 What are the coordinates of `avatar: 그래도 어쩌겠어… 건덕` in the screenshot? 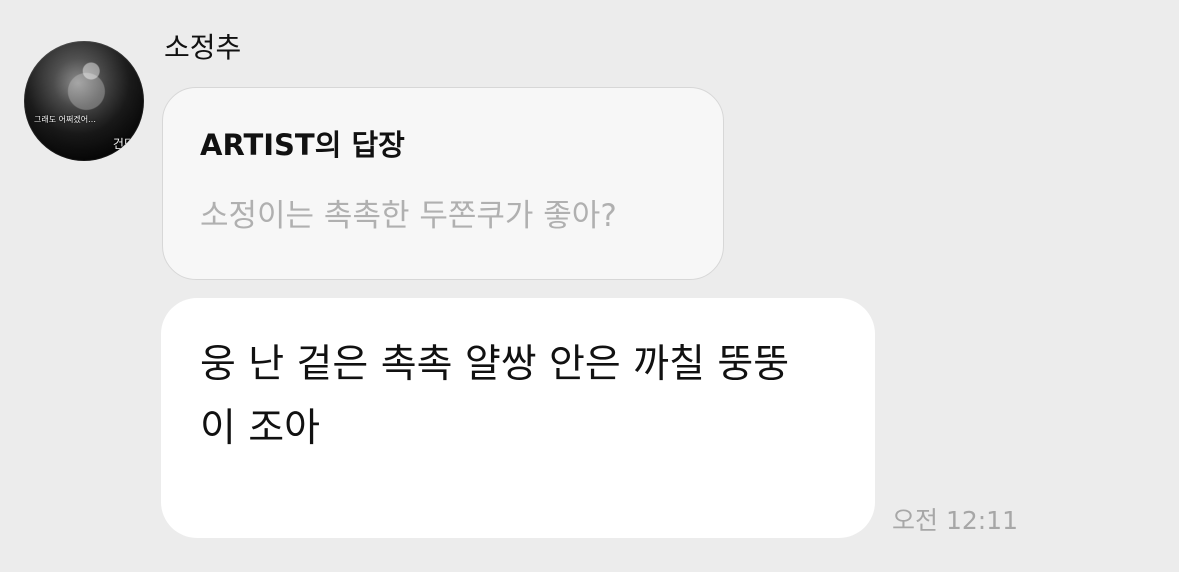 It's located at (84, 101).